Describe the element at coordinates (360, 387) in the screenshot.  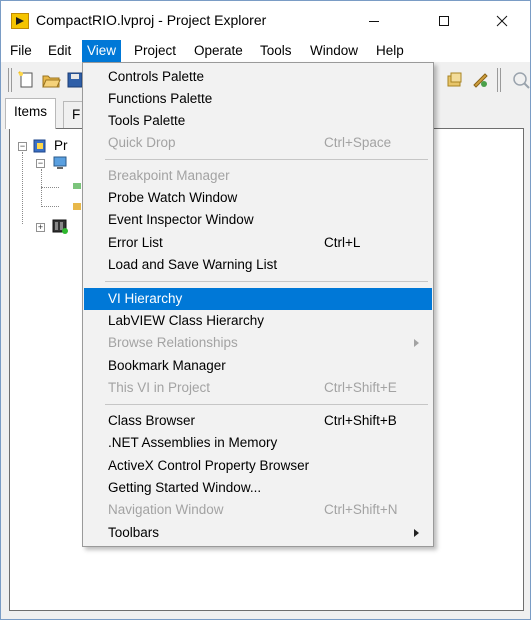
I see `menu-item-shortcut: Ctrl+Shift+E` at that location.